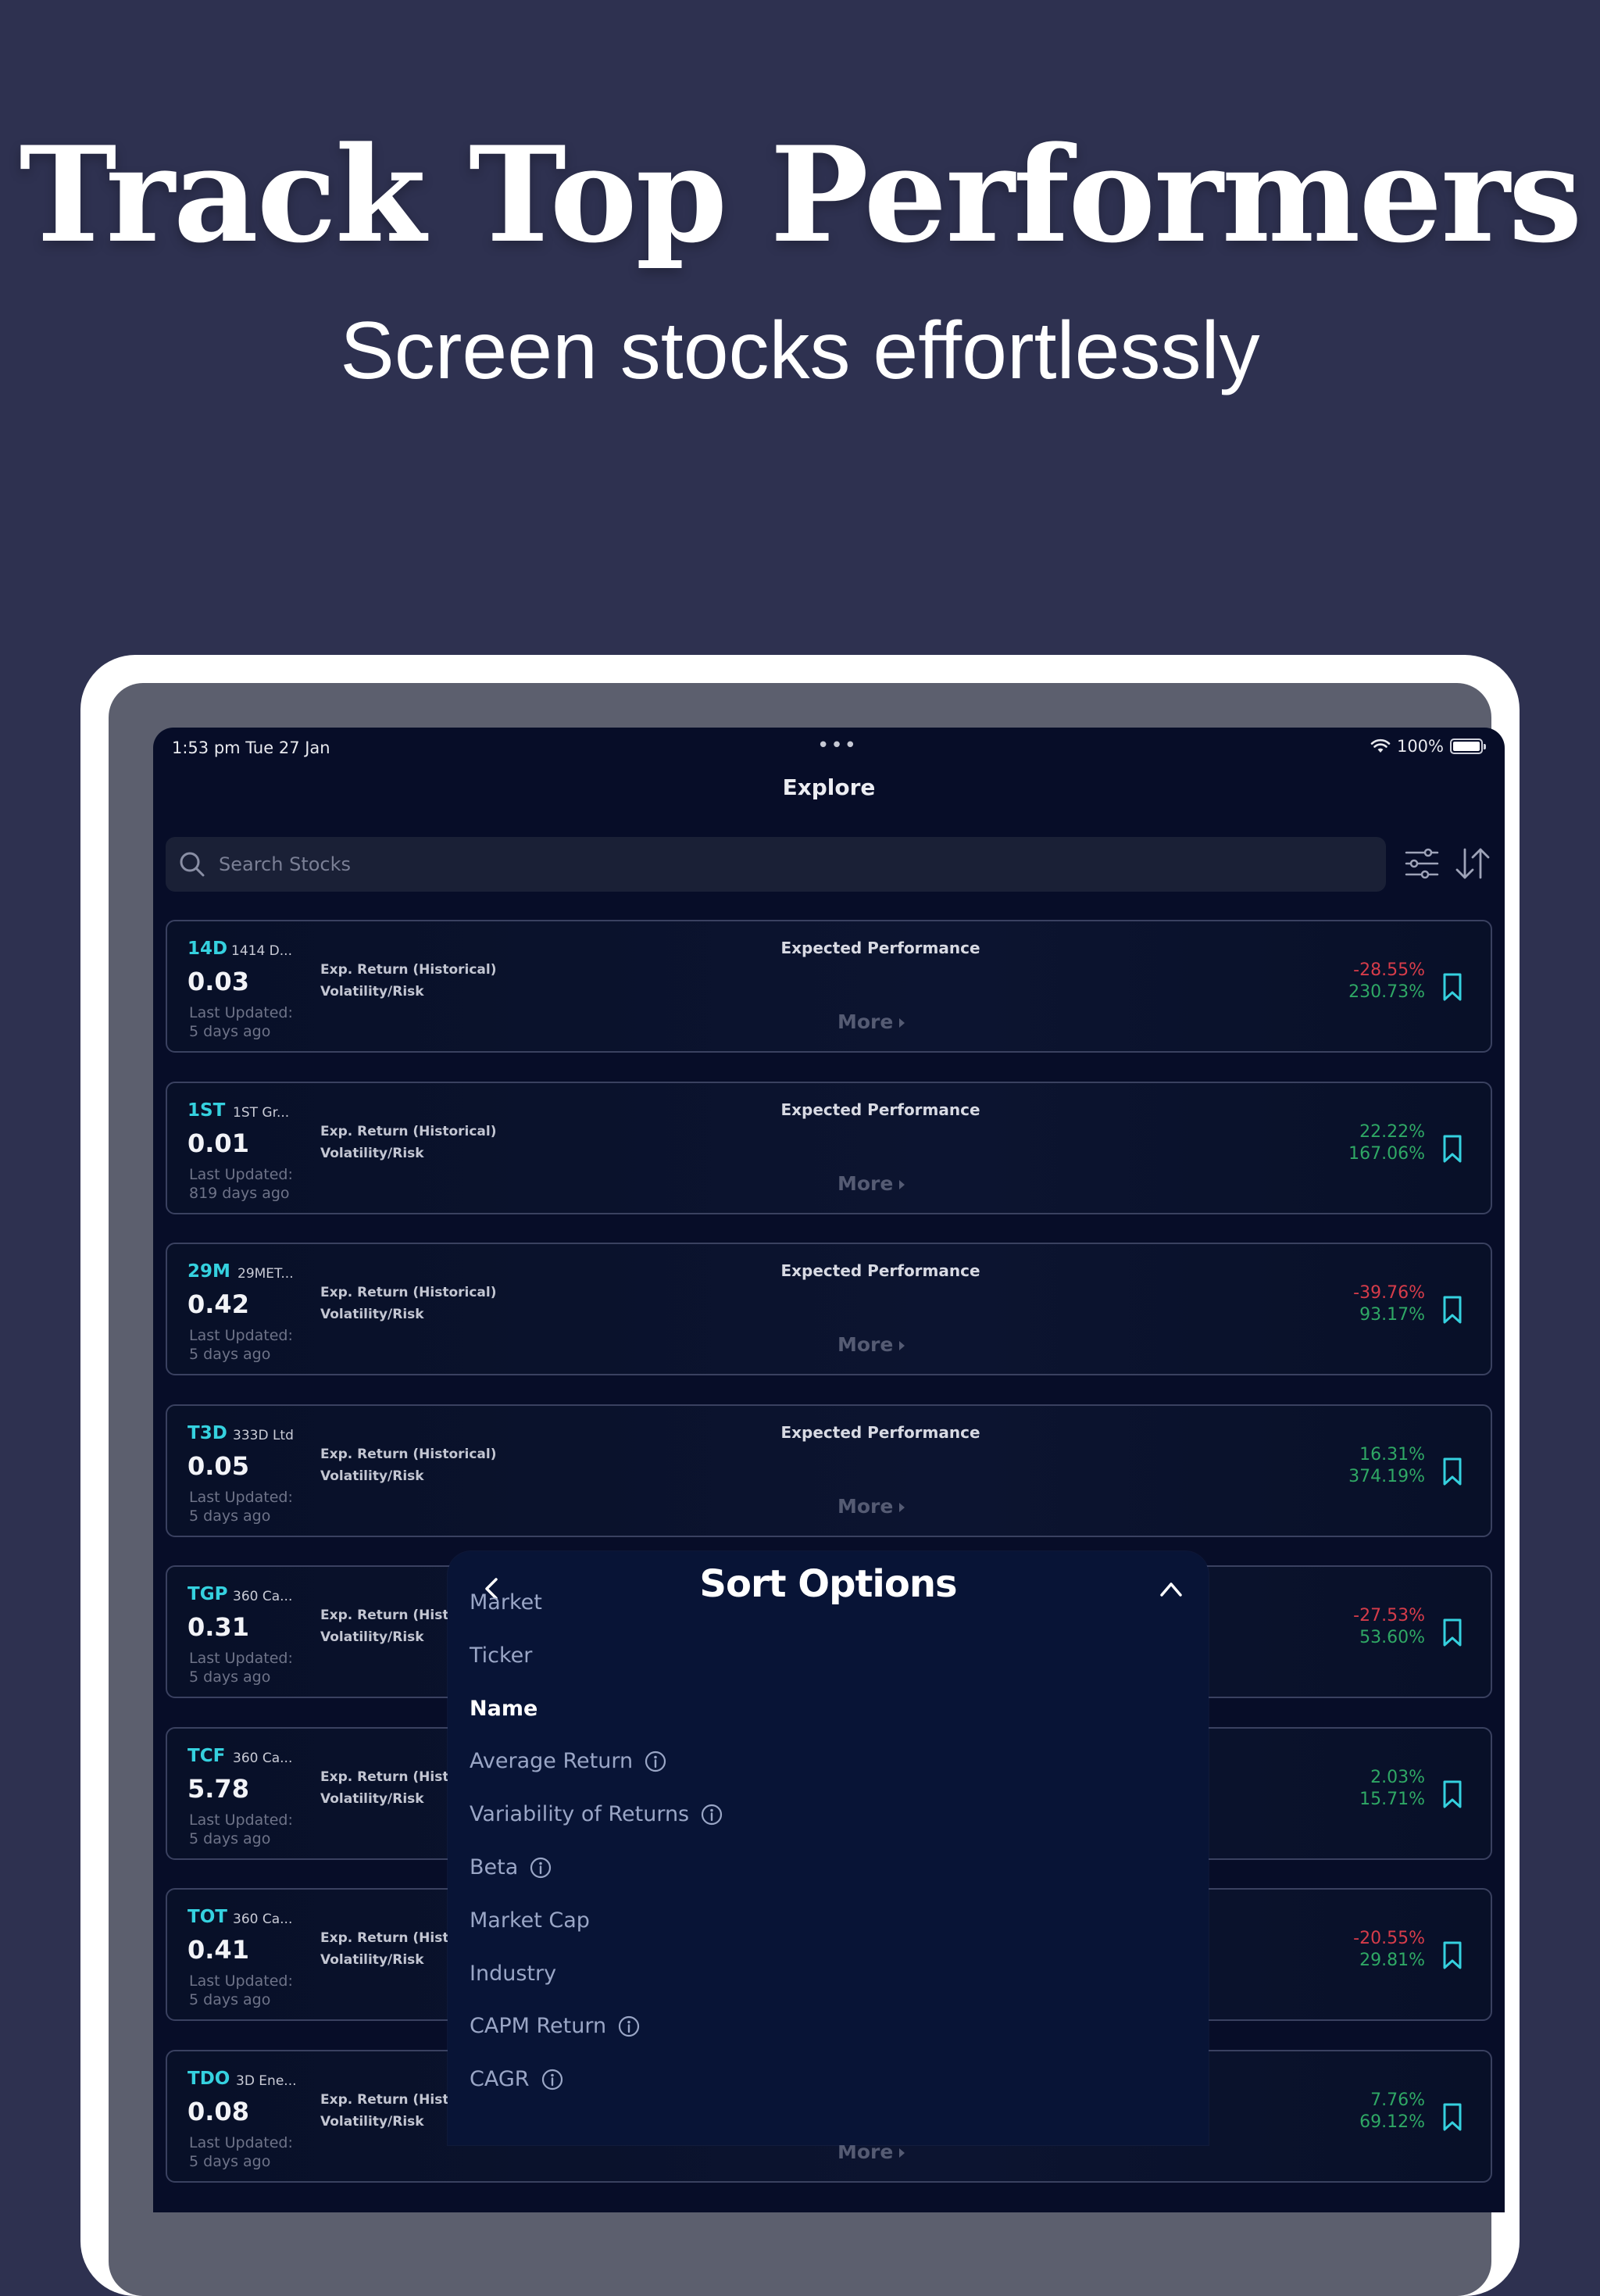 Image resolution: width=1600 pixels, height=2296 pixels. I want to click on exp-return-label: Exp. Return (Historical), so click(408, 1454).